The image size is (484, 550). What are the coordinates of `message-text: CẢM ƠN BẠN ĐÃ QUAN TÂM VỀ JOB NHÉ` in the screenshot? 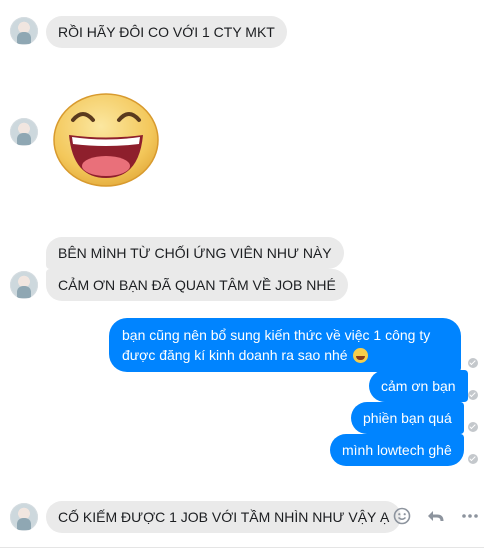 It's located at (197, 285).